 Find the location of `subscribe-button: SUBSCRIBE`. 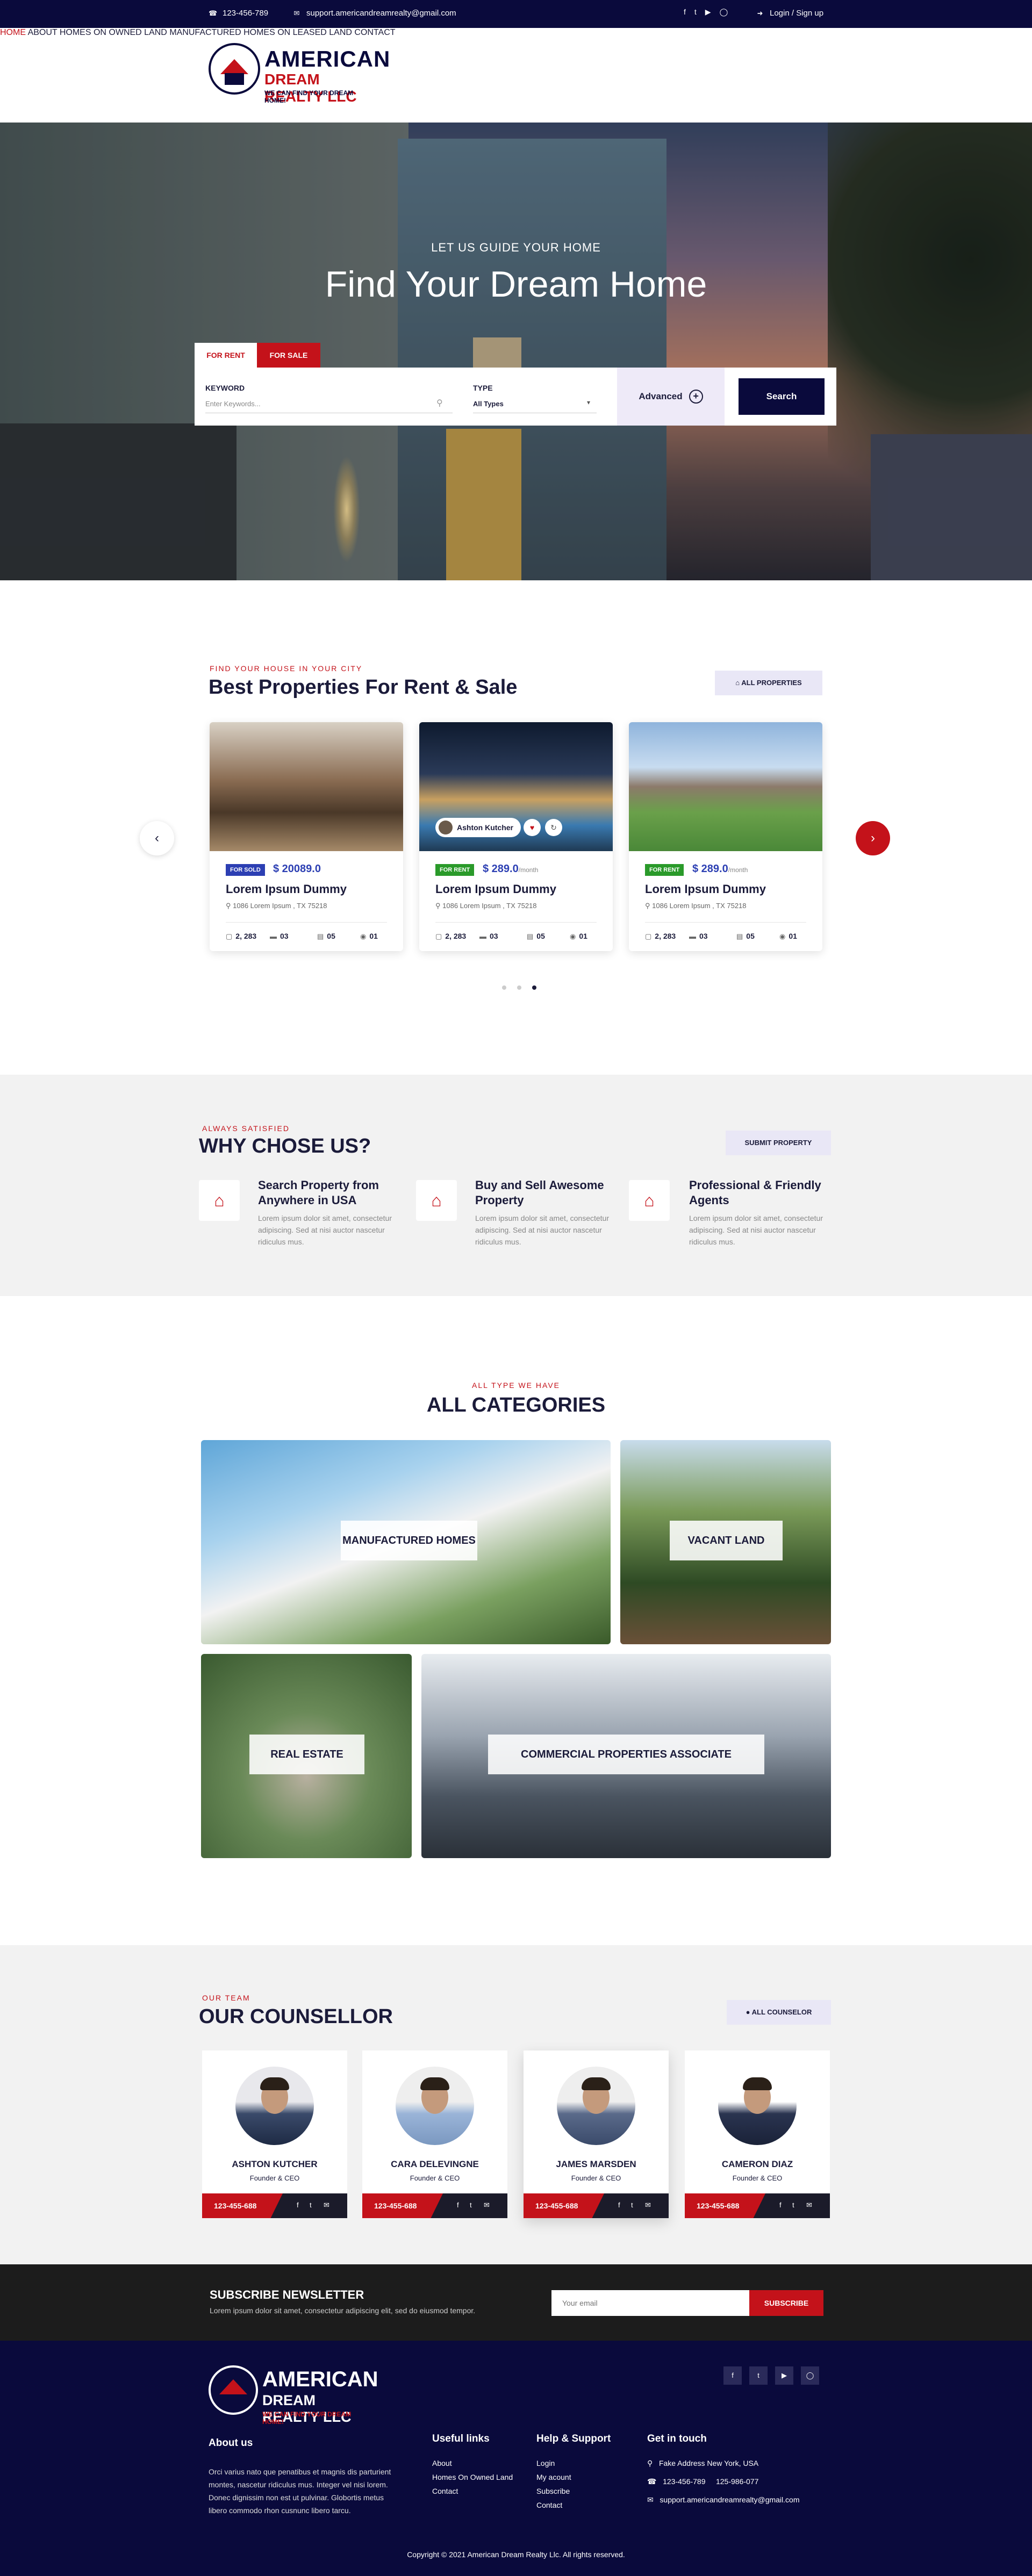

subscribe-button: SUBSCRIBE is located at coordinates (786, 2303).